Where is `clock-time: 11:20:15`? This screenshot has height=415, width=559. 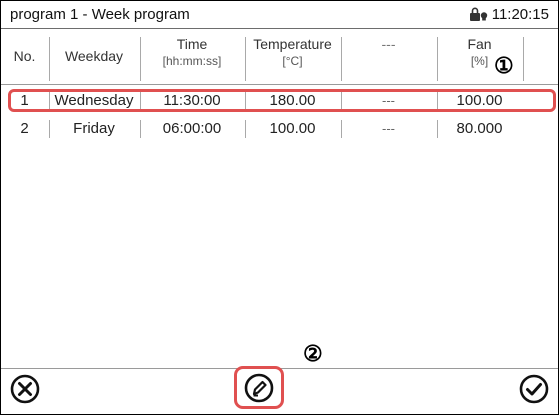
clock-time: 11:20:15 is located at coordinates (520, 14).